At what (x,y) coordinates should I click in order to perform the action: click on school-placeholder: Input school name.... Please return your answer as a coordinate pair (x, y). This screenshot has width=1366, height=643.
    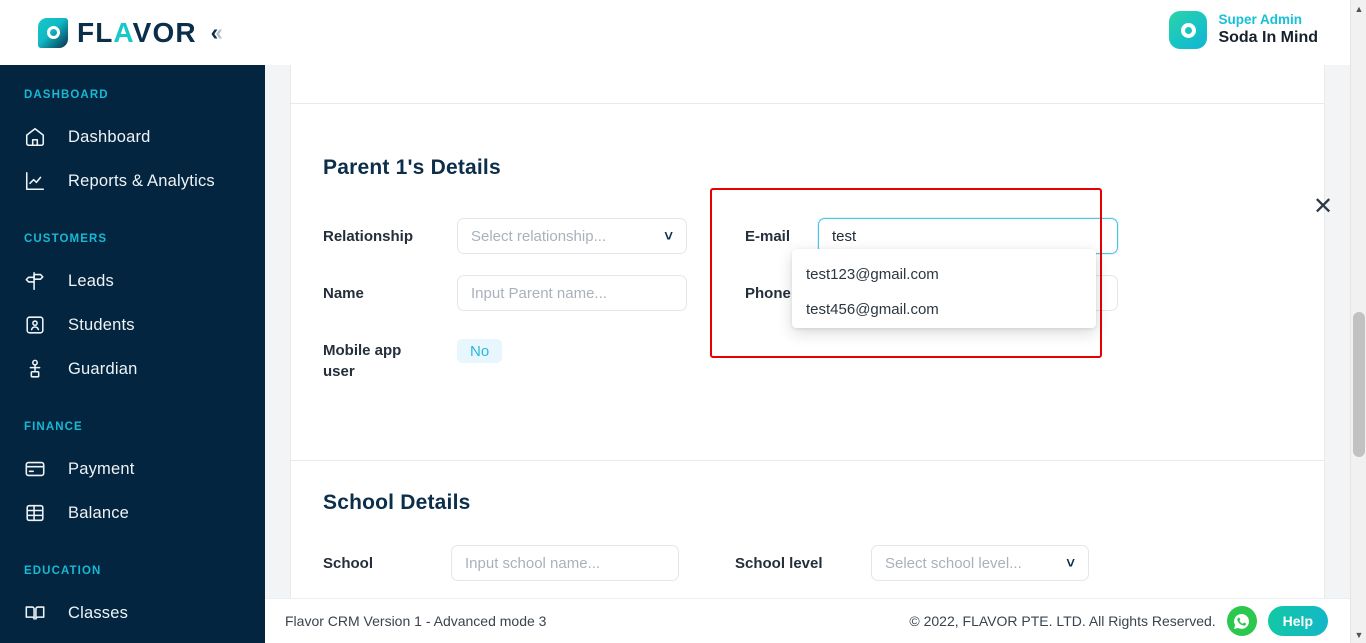
    Looking at the image, I should click on (533, 563).